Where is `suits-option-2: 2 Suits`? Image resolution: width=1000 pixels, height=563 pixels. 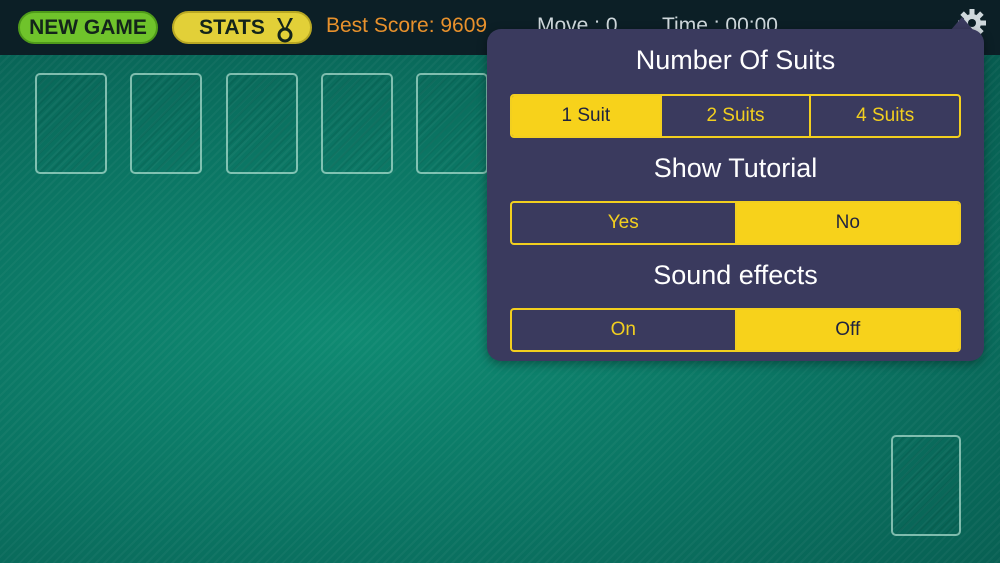 suits-option-2: 2 Suits is located at coordinates (734, 116).